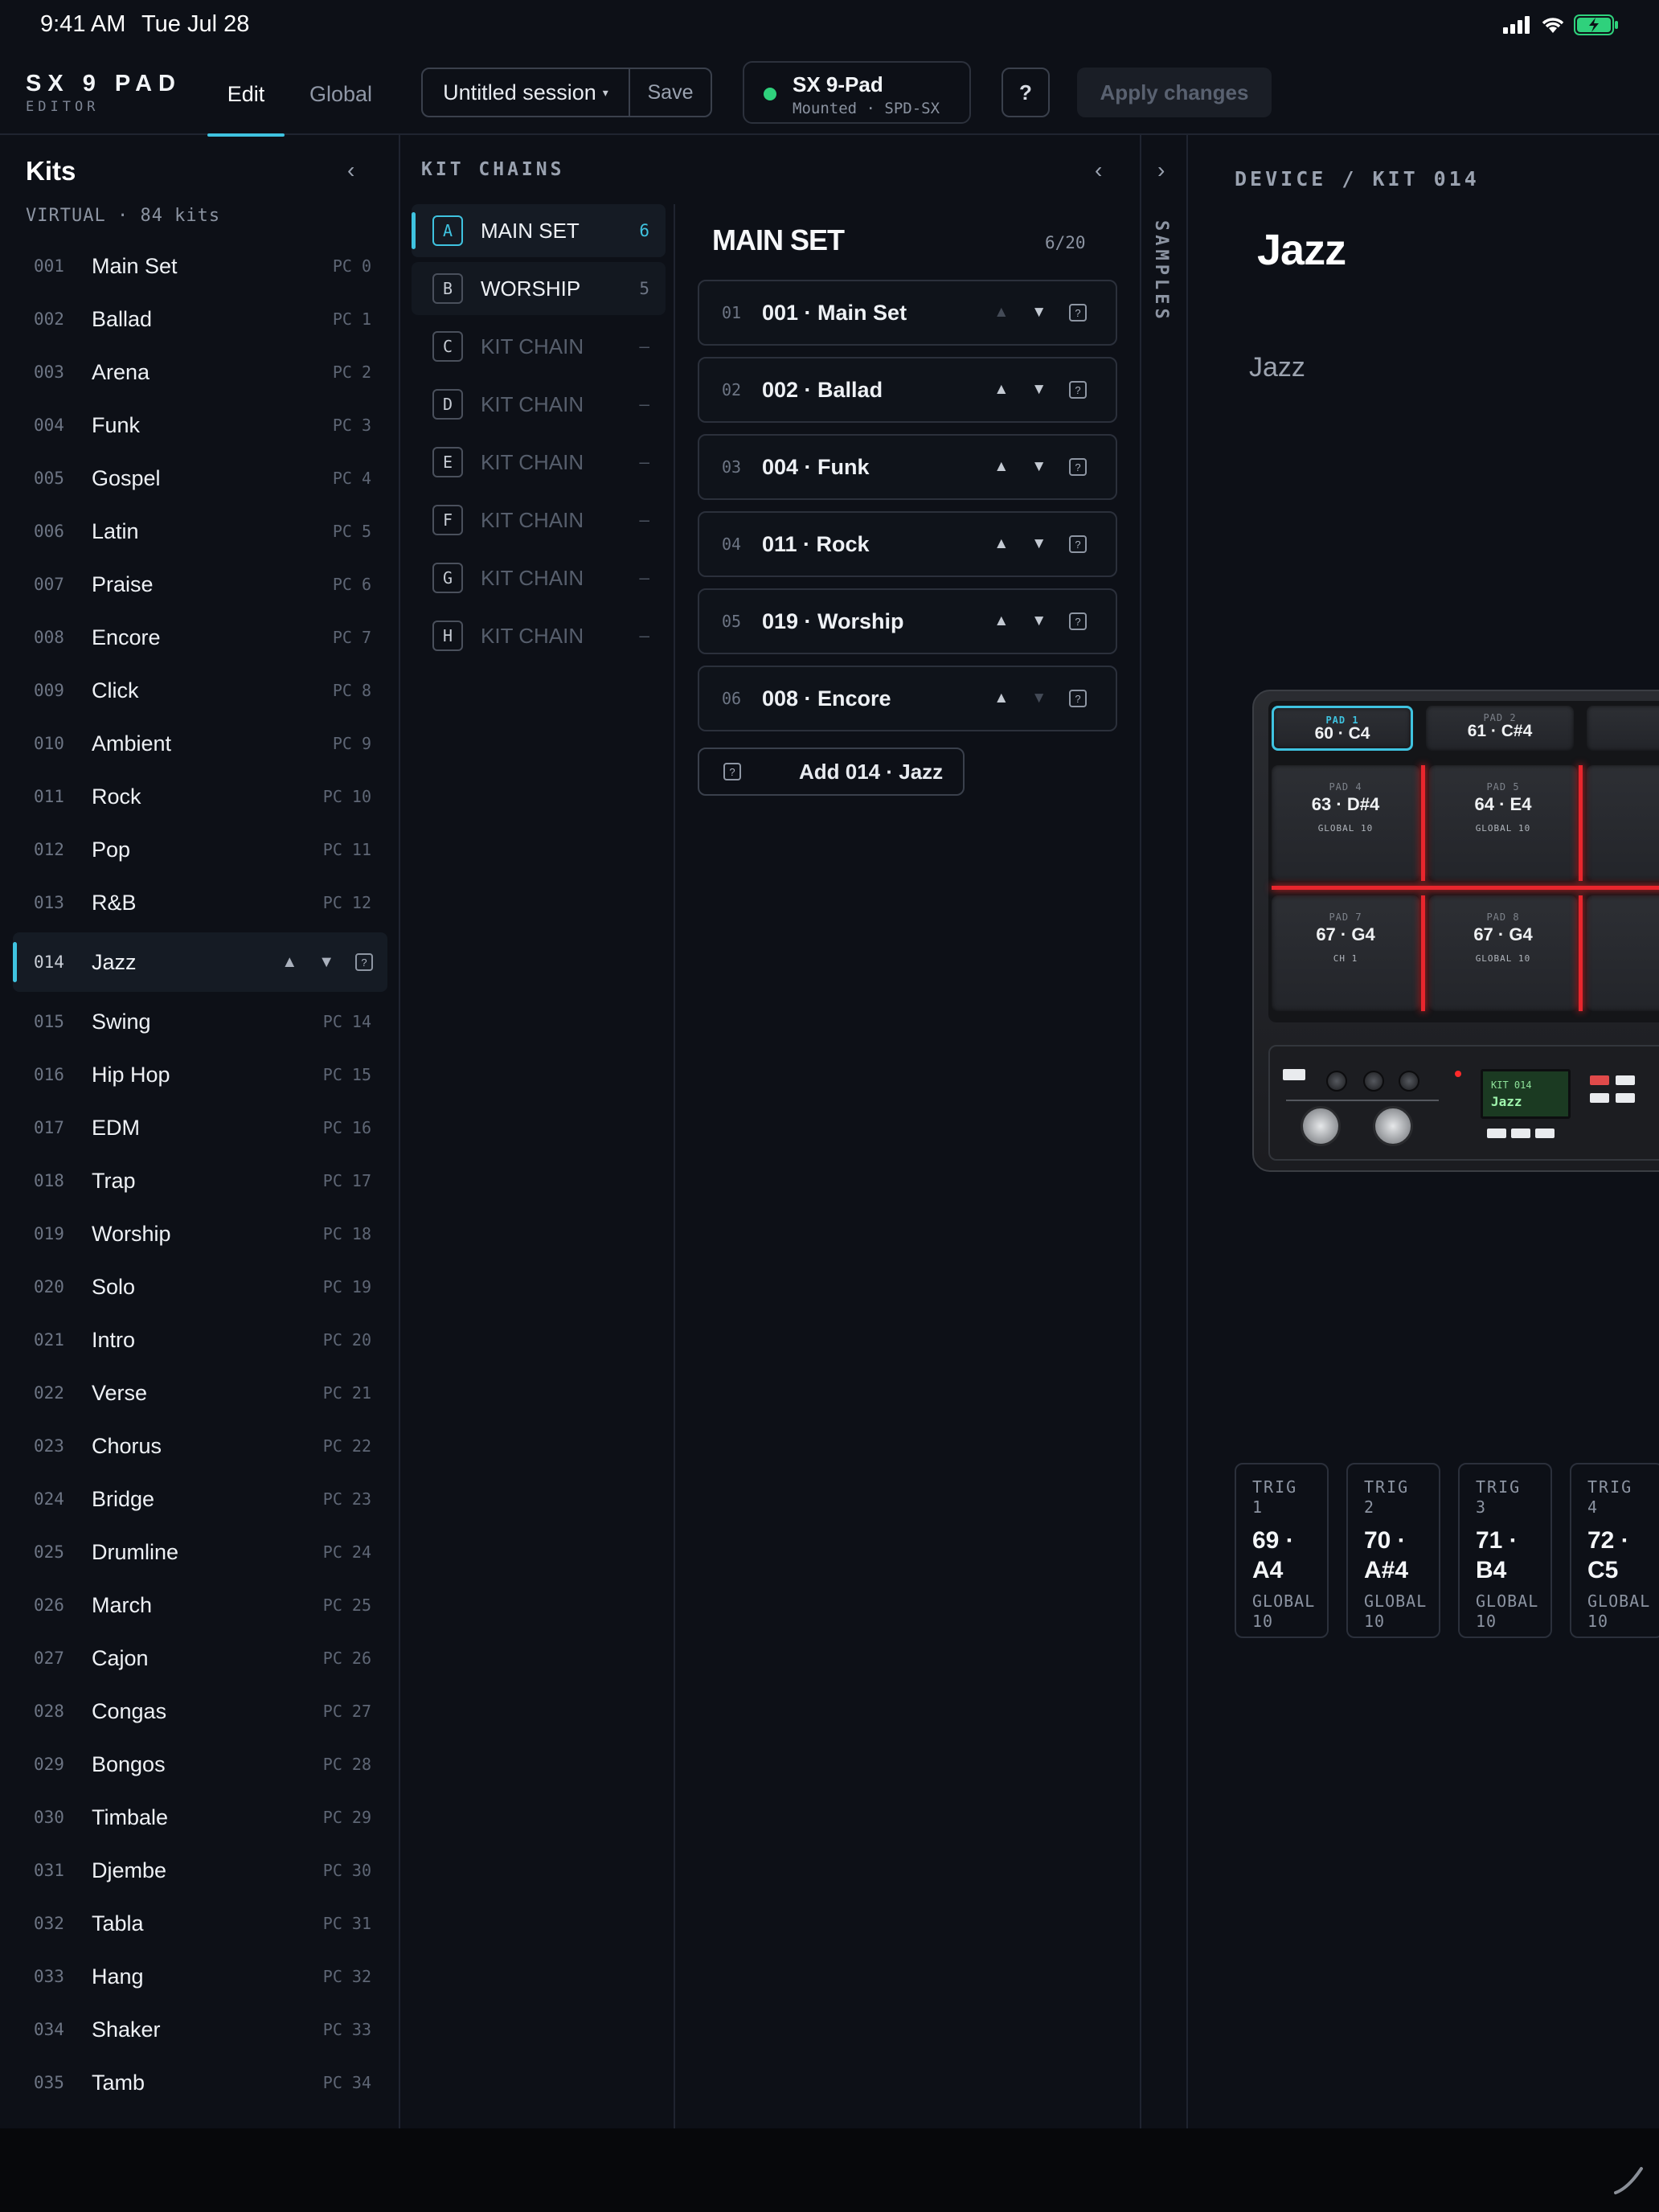 The width and height of the screenshot is (1659, 2212). Describe the element at coordinates (907, 544) in the screenshot. I see `chain-slot: 04 011 · Rock ▲ ▼?` at that location.